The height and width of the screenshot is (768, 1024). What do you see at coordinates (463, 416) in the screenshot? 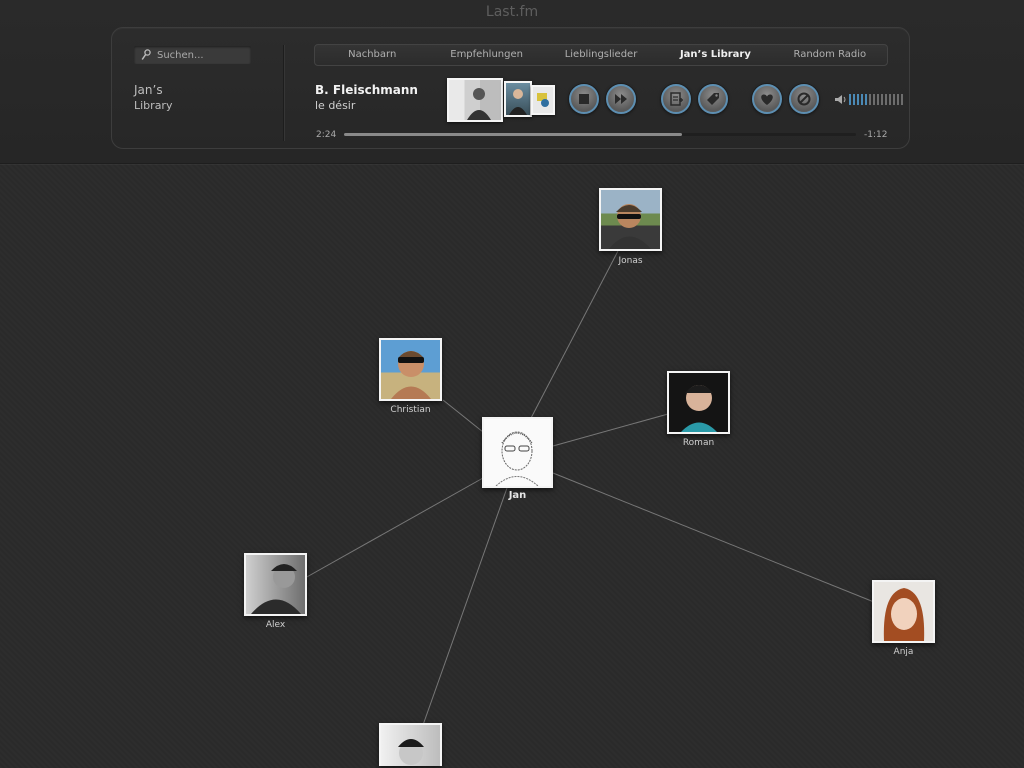
I see `edge-christian` at bounding box center [463, 416].